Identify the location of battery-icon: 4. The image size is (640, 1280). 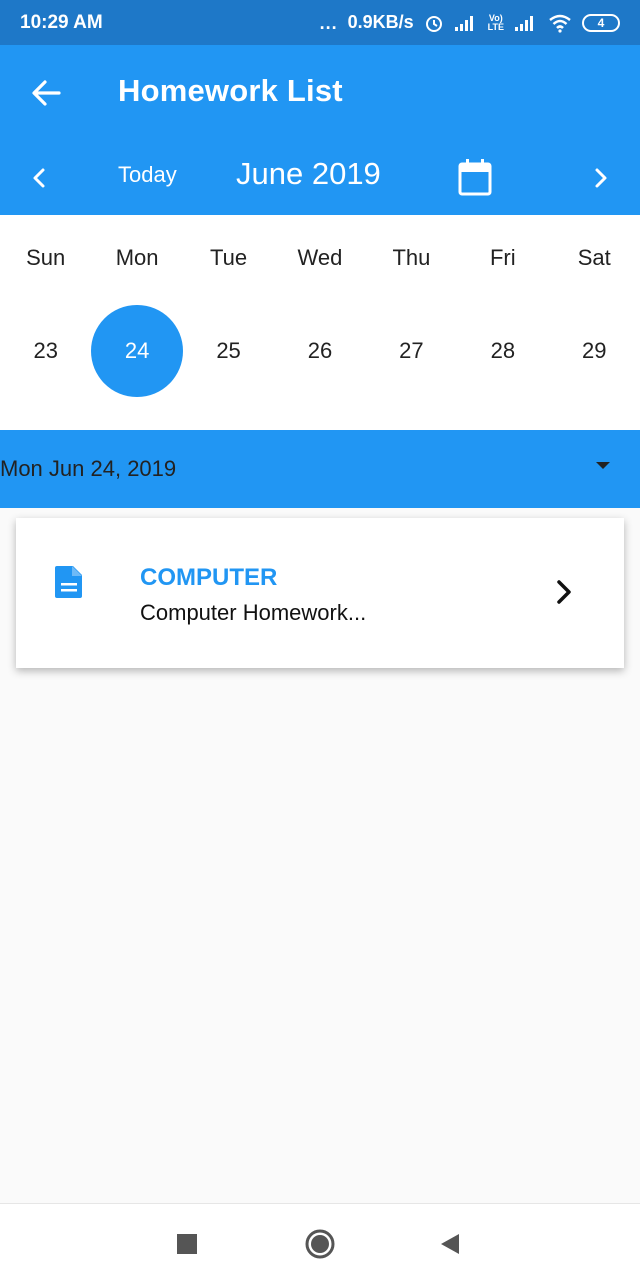
(601, 22).